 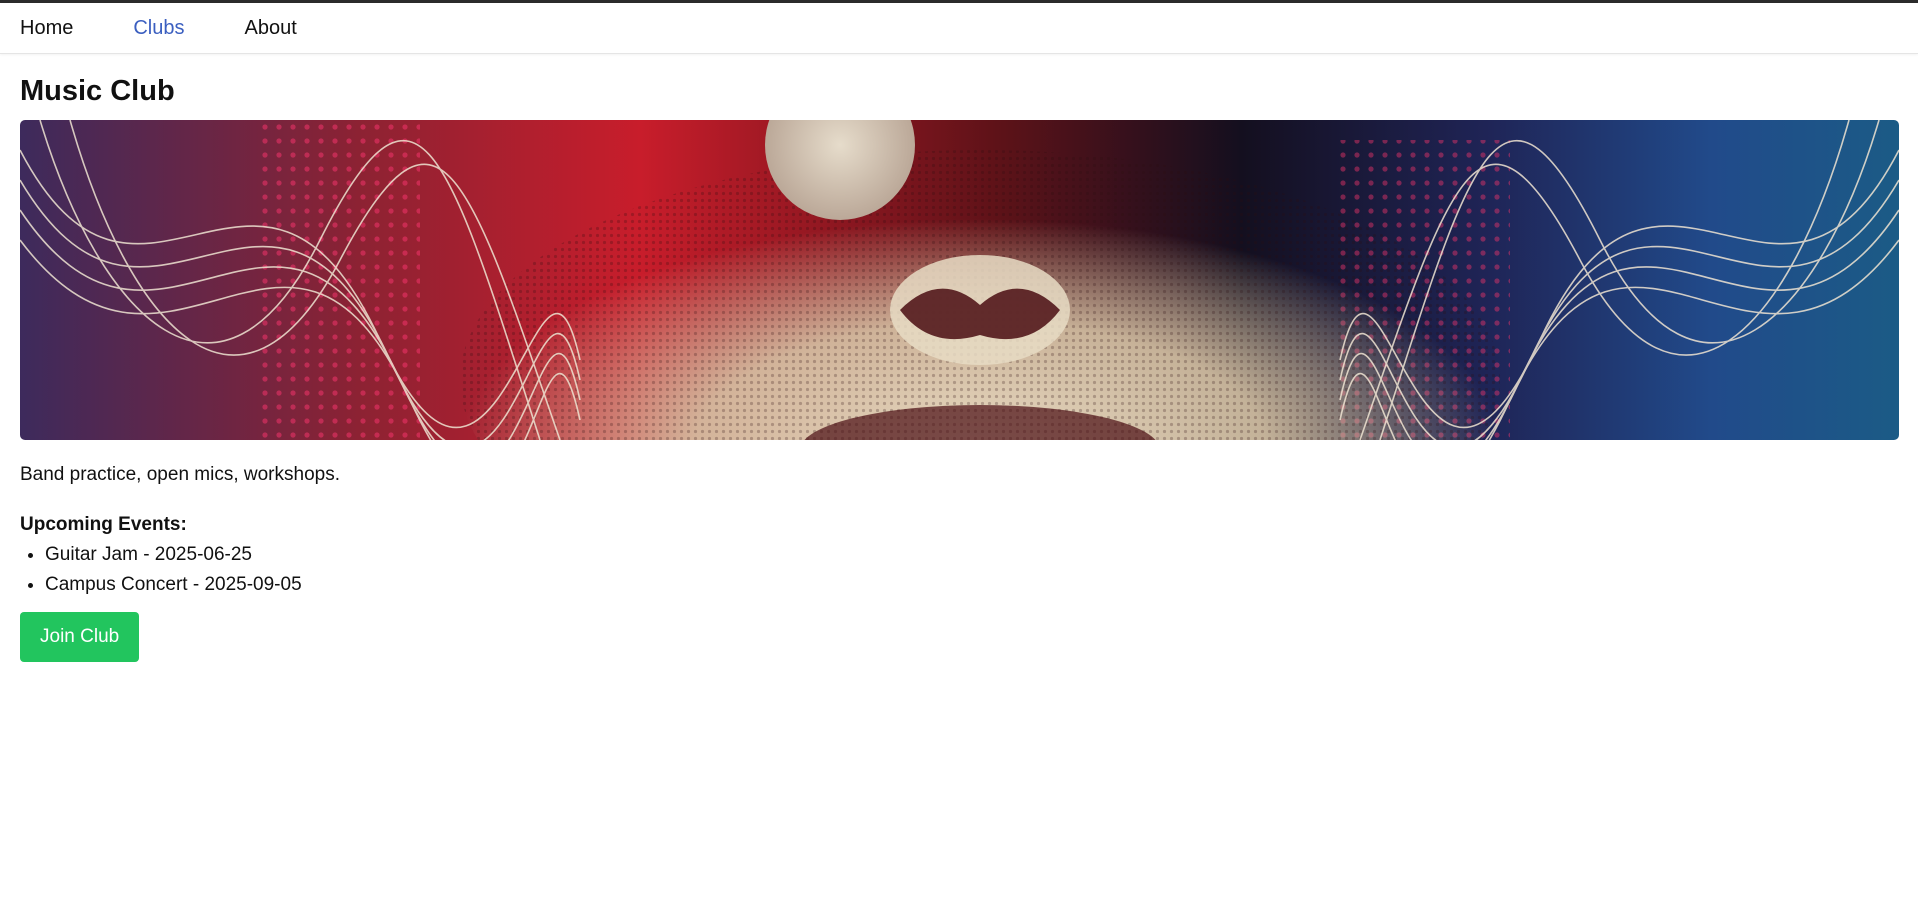 What do you see at coordinates (80, 636) in the screenshot?
I see `join-club-button: Join Club` at bounding box center [80, 636].